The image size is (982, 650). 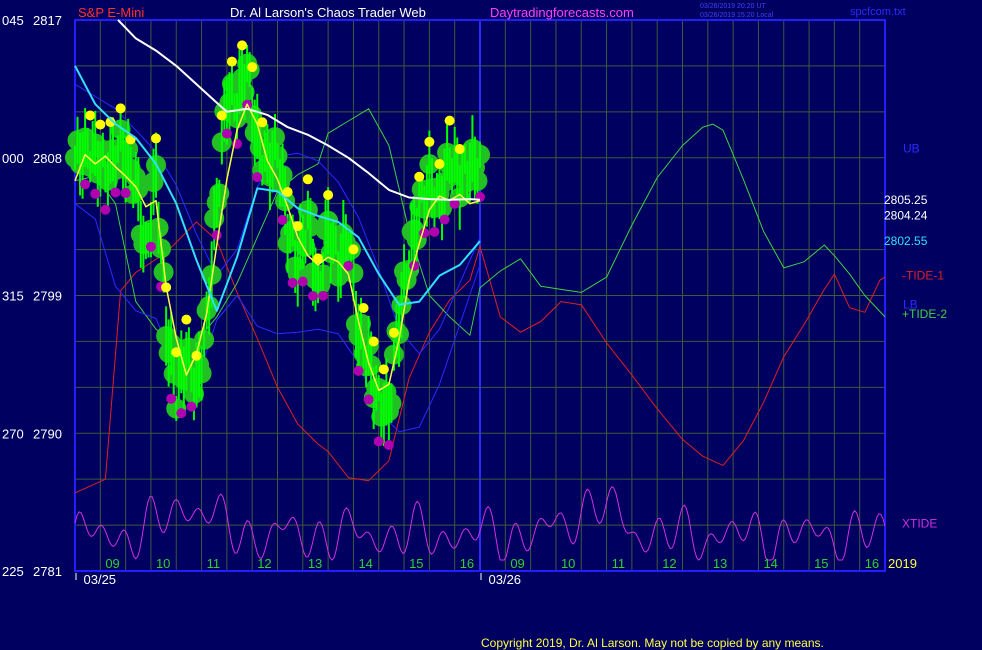 I want to click on x-date-label: 03/26, so click(x=505, y=579).